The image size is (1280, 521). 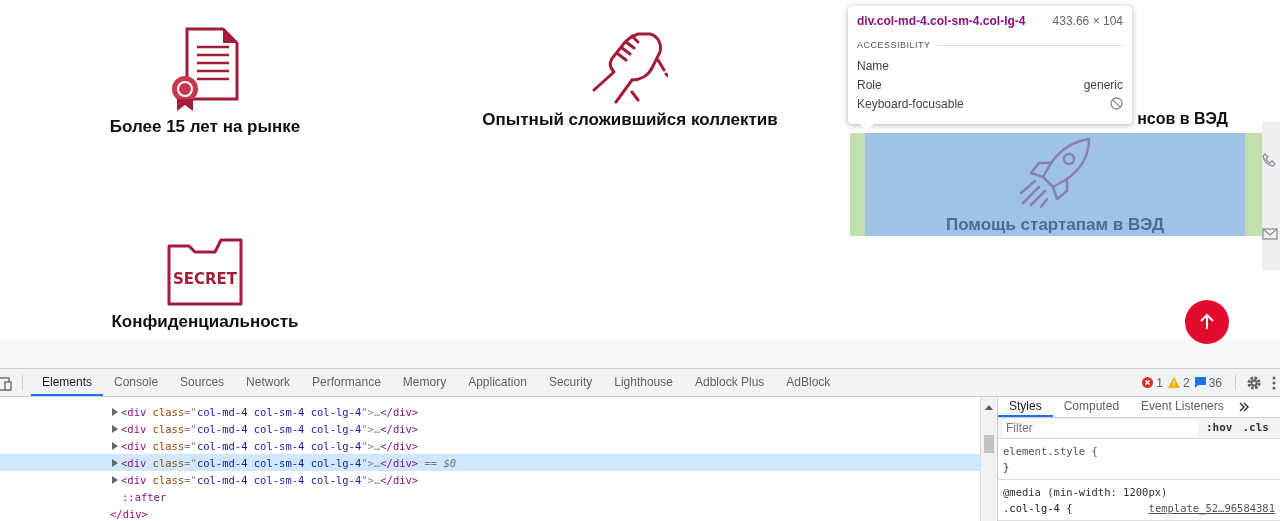 What do you see at coordinates (1116, 103) in the screenshot?
I see `blocked-icon` at bounding box center [1116, 103].